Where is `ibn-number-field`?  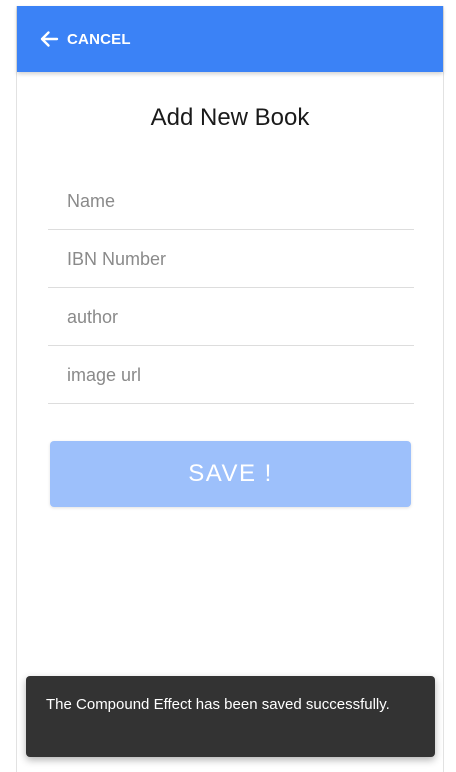
ibn-number-field is located at coordinates (231, 259).